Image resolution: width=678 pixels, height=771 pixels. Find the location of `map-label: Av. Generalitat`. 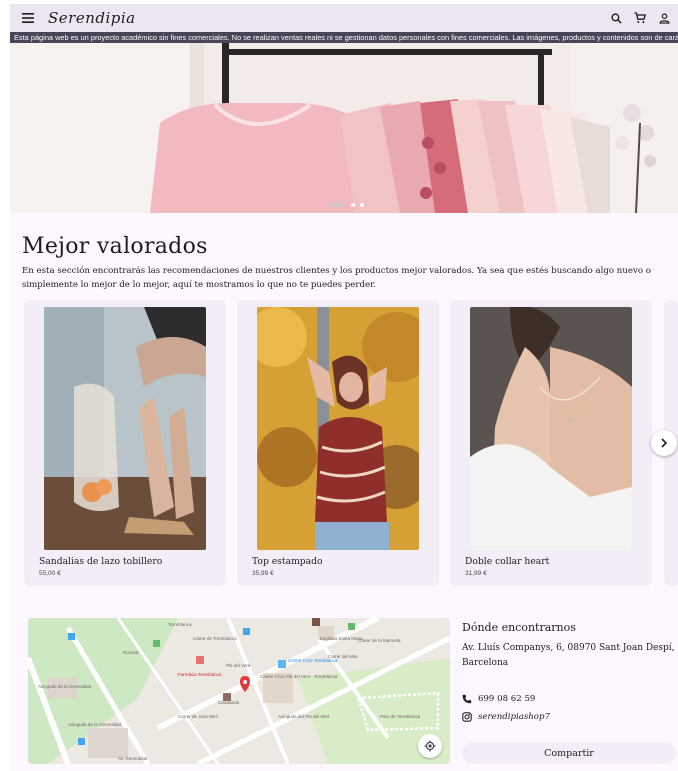

map-label: Av. Generalitat is located at coordinates (133, 758).